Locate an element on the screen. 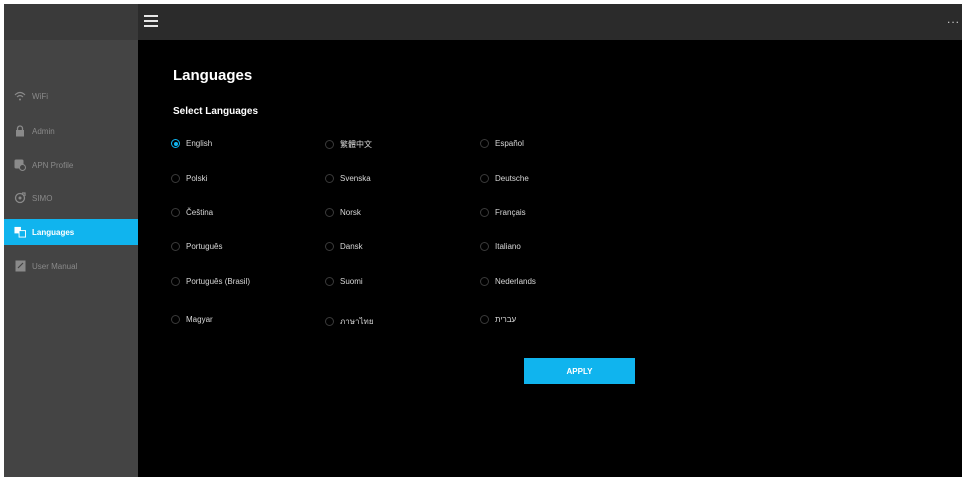 The width and height of the screenshot is (966, 481). language-label: Norsk is located at coordinates (350, 212).